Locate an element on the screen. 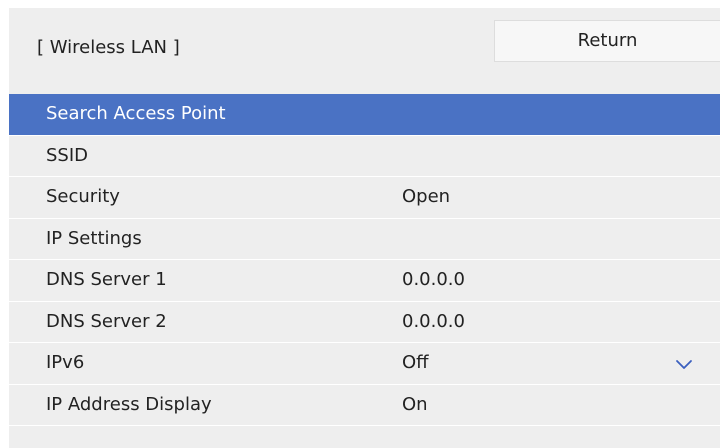 The height and width of the screenshot is (448, 720). menu-item-label: IP Settings is located at coordinates (94, 238).